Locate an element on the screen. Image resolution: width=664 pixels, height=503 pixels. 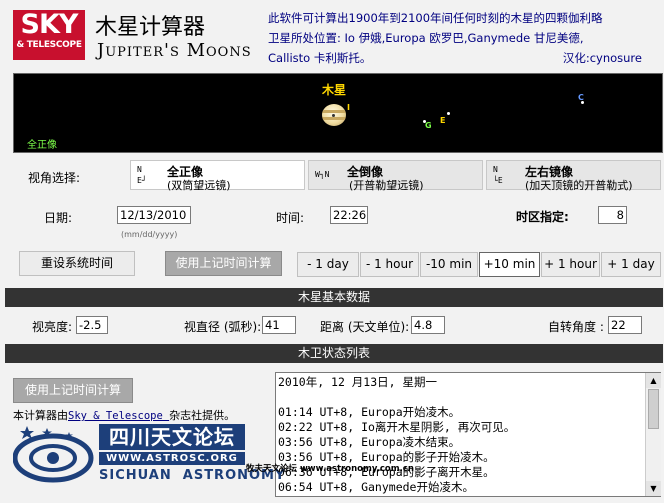
log-line: 02:22 UT+8, Io离开木星阴影, 再次可见。 is located at coordinates (397, 427).